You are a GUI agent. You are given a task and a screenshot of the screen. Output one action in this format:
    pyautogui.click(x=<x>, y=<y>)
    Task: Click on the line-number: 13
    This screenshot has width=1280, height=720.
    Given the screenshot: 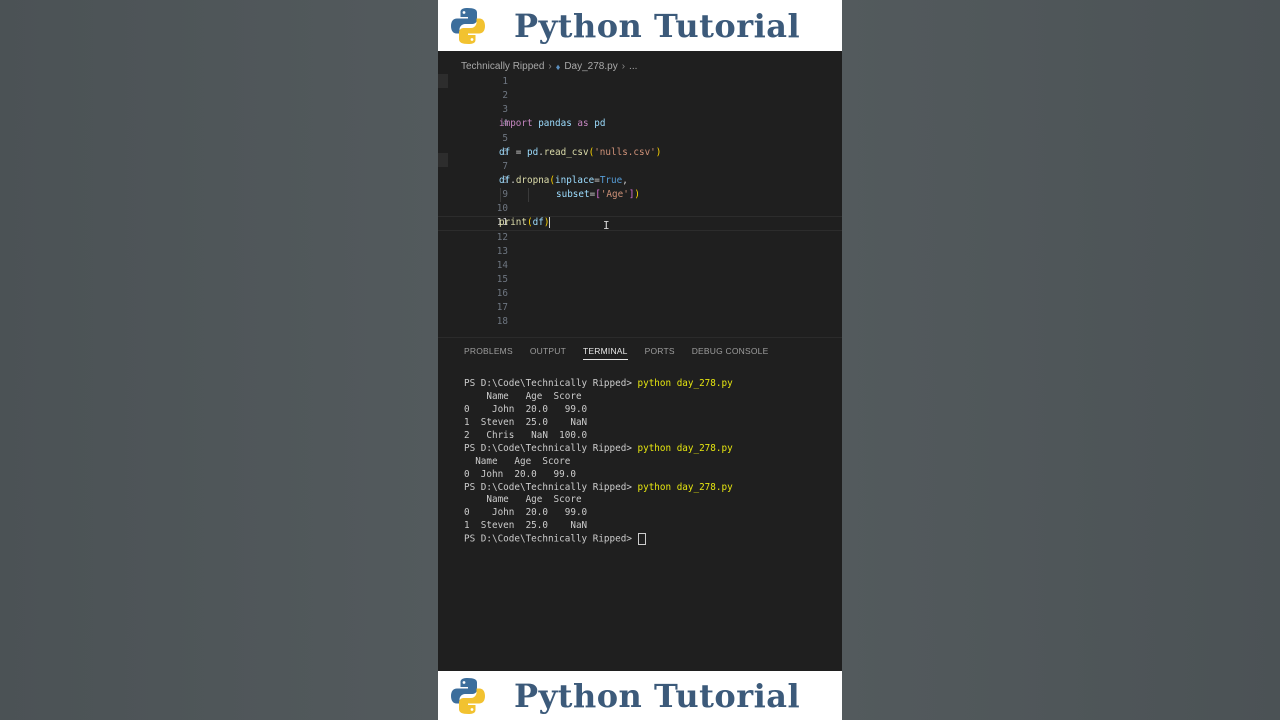 What is the action you would take?
    pyautogui.click(x=502, y=251)
    